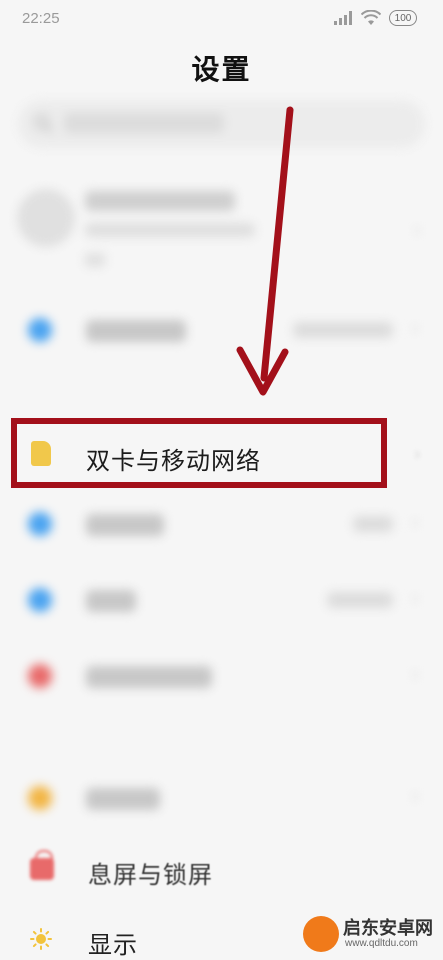 The height and width of the screenshot is (960, 443). Describe the element at coordinates (40, 600) in the screenshot. I see `bluetooth-icon` at that location.